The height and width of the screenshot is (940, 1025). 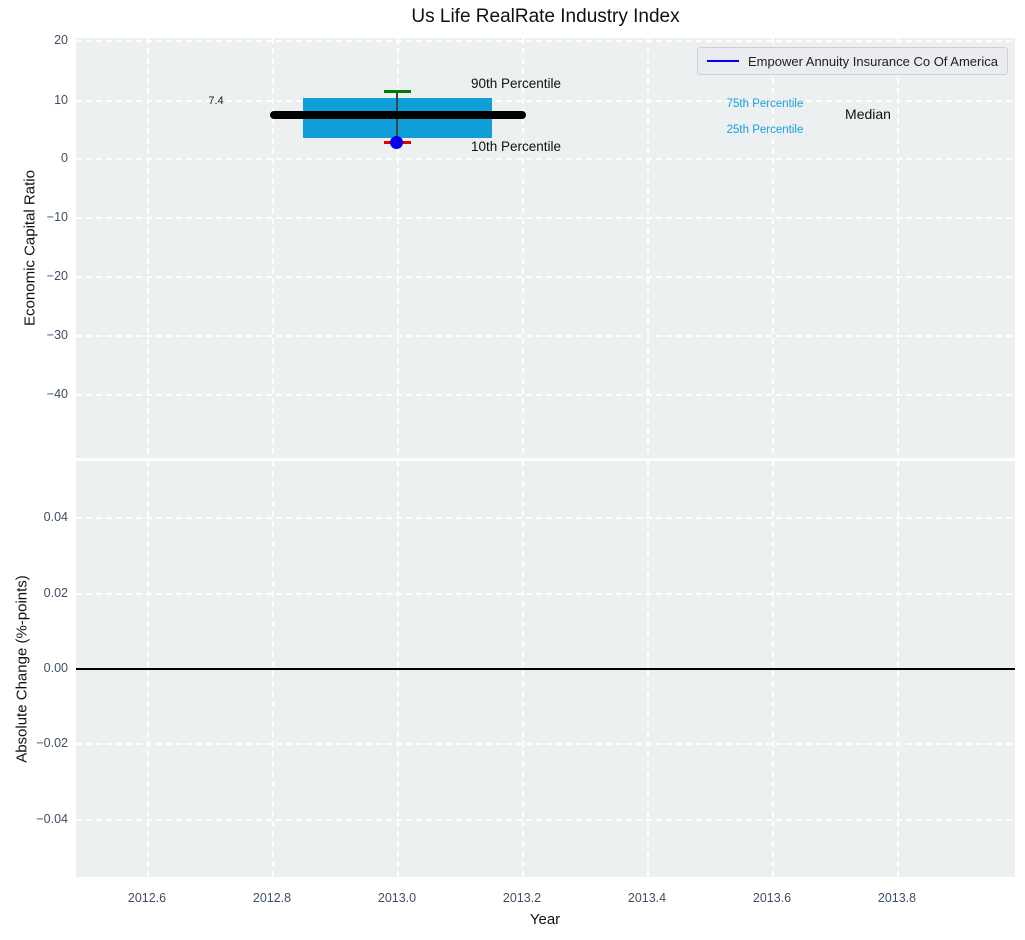 I want to click on legend: Empower Annuity Insurance Co Of America, so click(x=852, y=61).